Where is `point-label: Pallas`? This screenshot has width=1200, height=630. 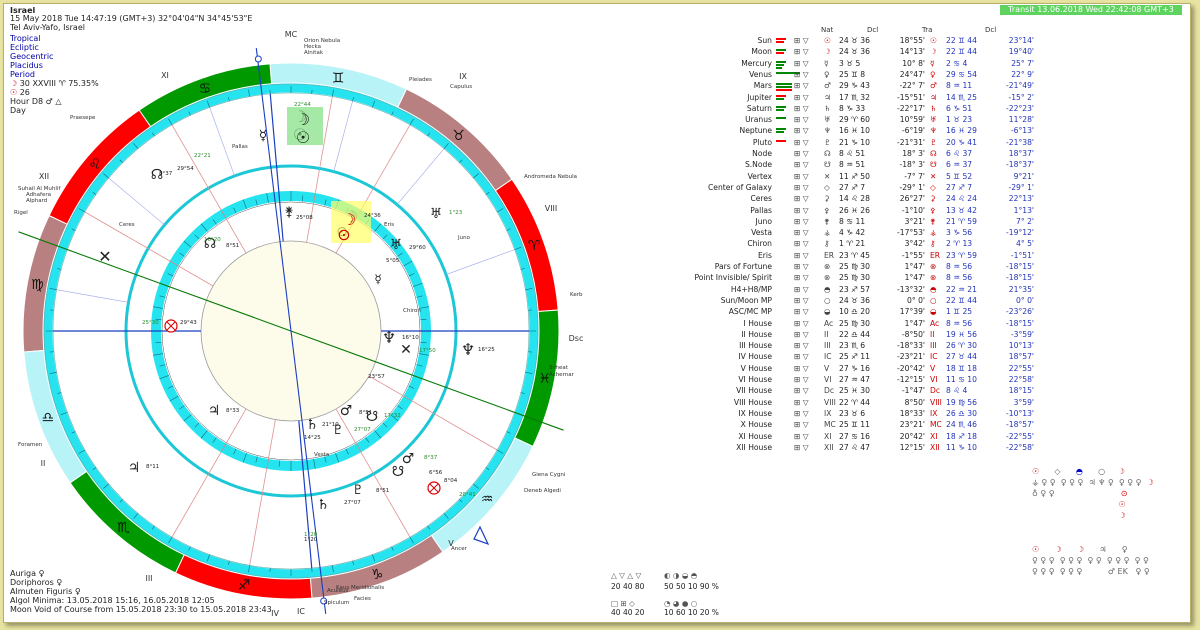 point-label: Pallas is located at coordinates (240, 147).